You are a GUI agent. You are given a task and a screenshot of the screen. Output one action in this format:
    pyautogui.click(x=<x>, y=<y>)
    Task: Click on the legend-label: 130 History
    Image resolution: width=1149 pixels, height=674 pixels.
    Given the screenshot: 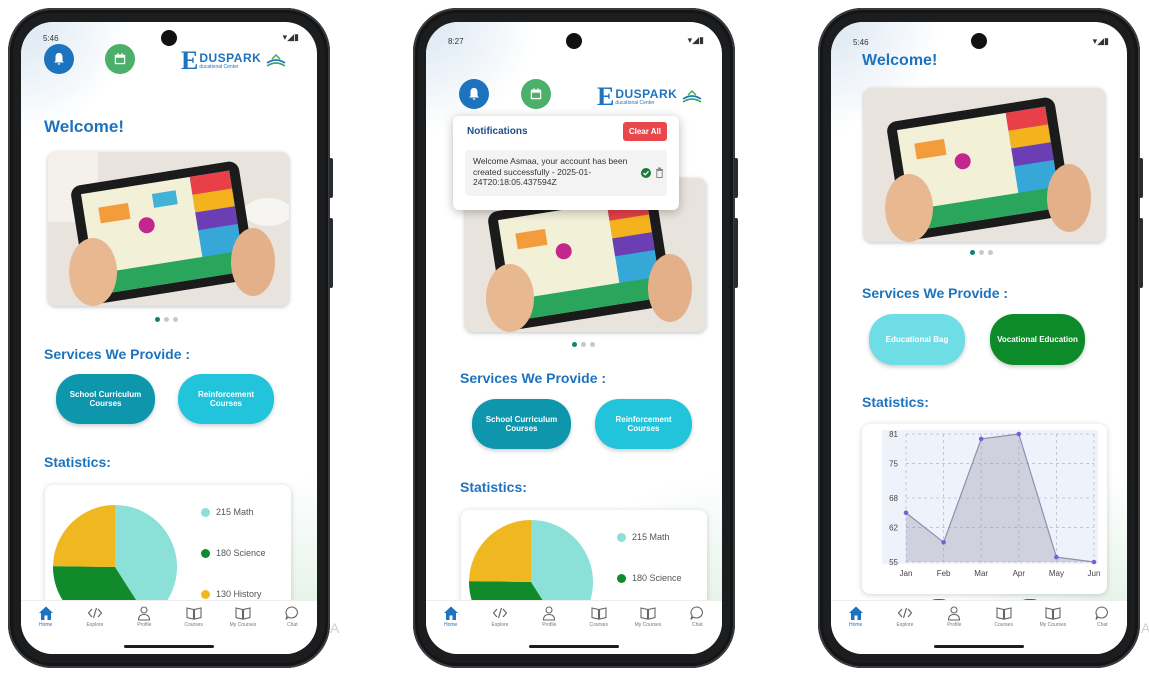 What is the action you would take?
    pyautogui.click(x=239, y=594)
    